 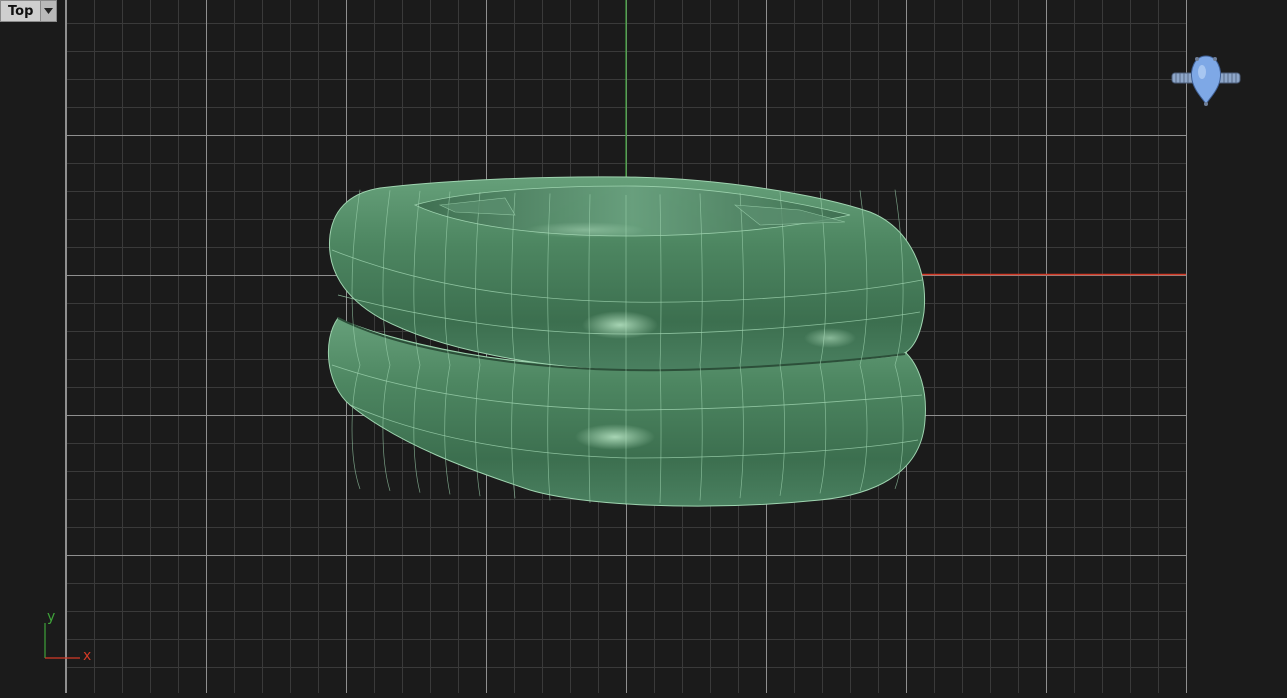 I want to click on axes-indicator-y-label: y, so click(x=51, y=617).